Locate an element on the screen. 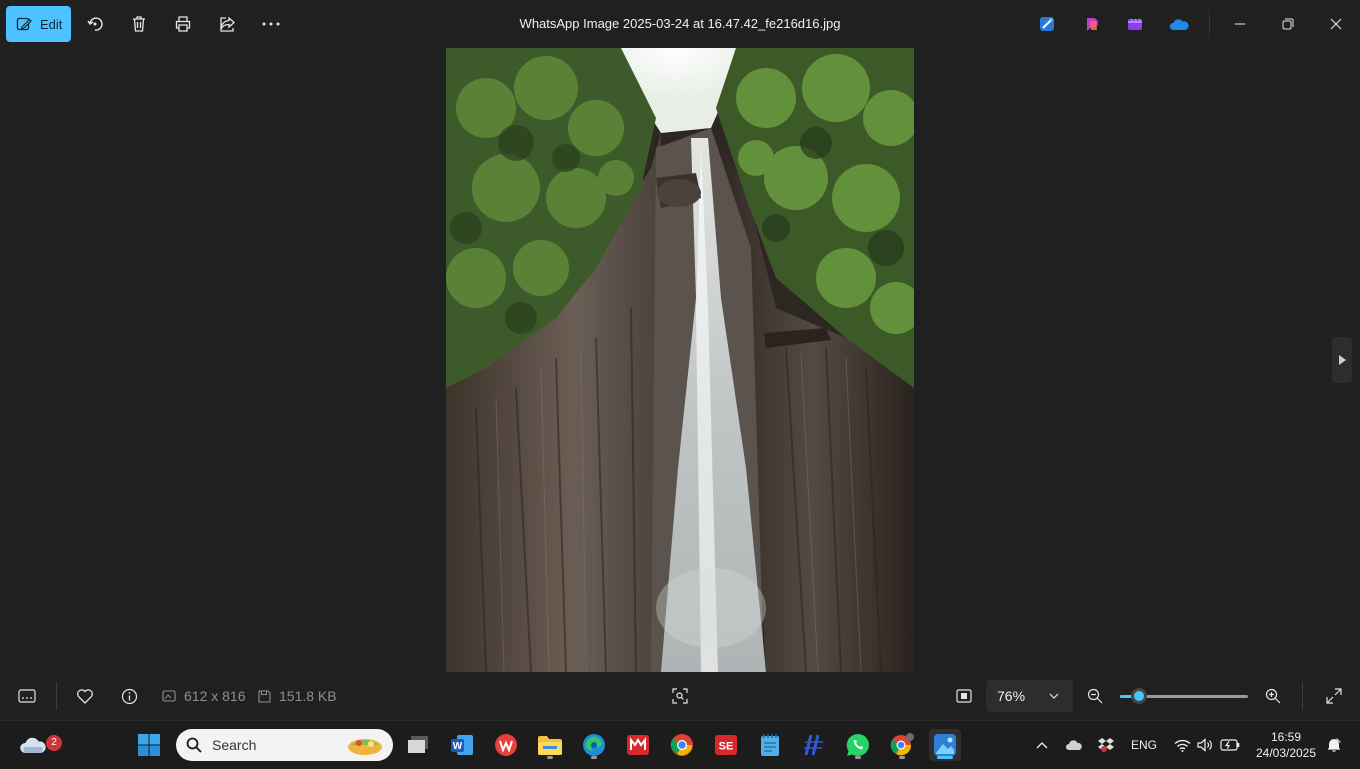 The height and width of the screenshot is (769, 1360). photos-icon is located at coordinates (945, 745).